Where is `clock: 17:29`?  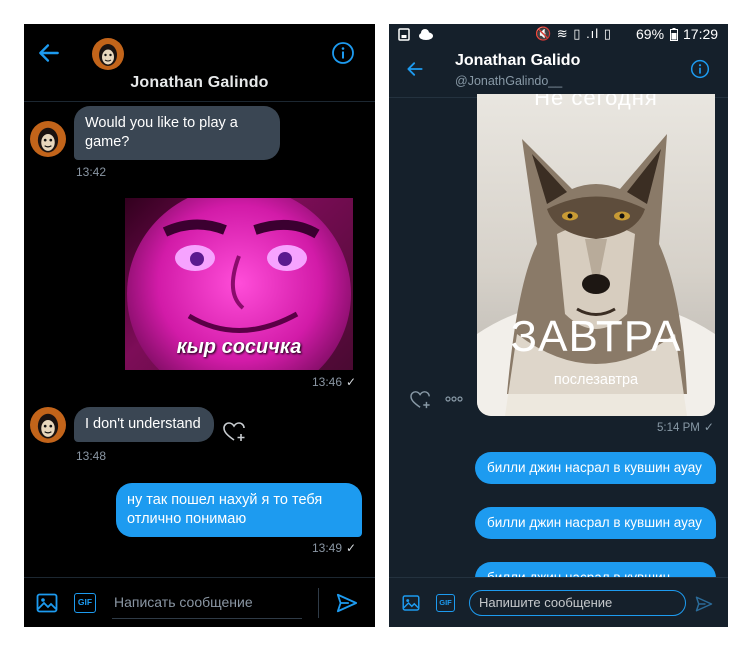
clock: 17:29 is located at coordinates (701, 34).